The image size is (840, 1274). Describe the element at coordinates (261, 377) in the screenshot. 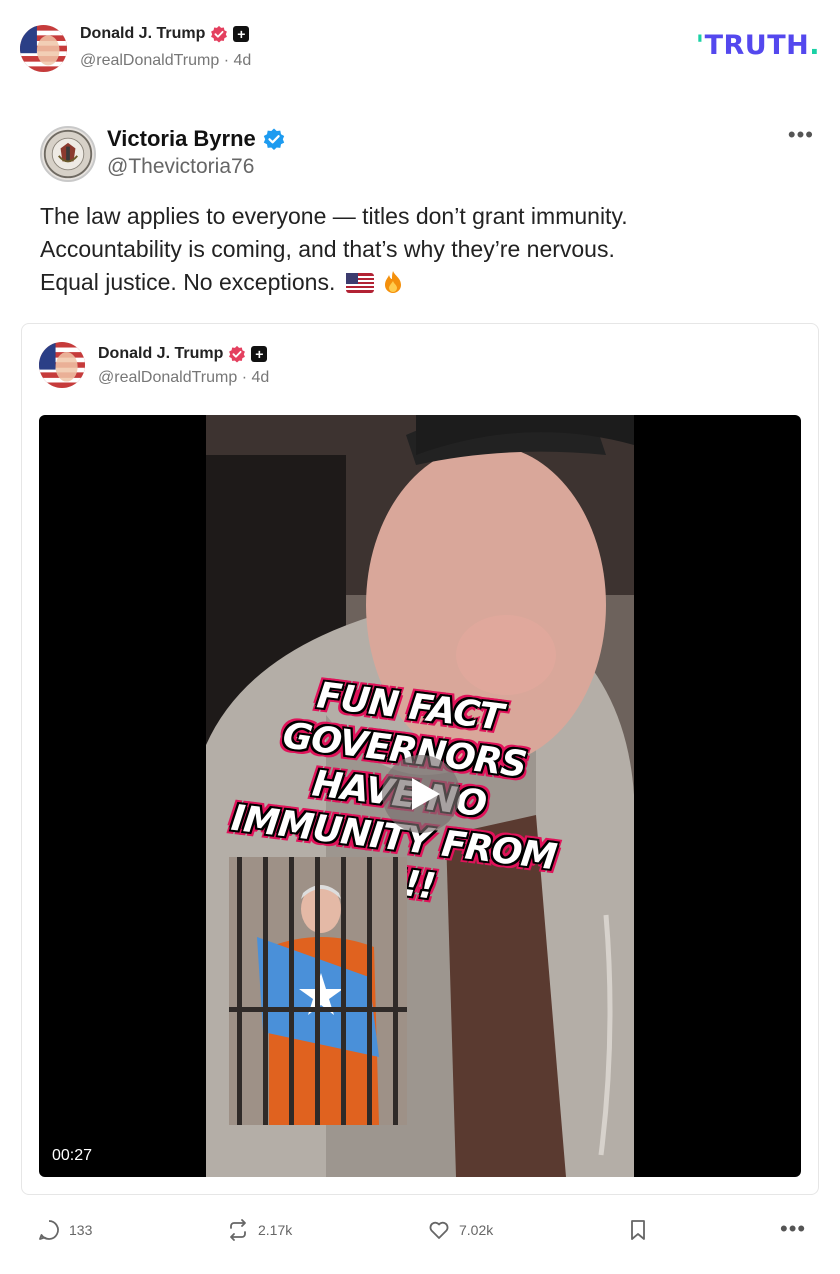

I see `quoted-post-time: 4d` at that location.